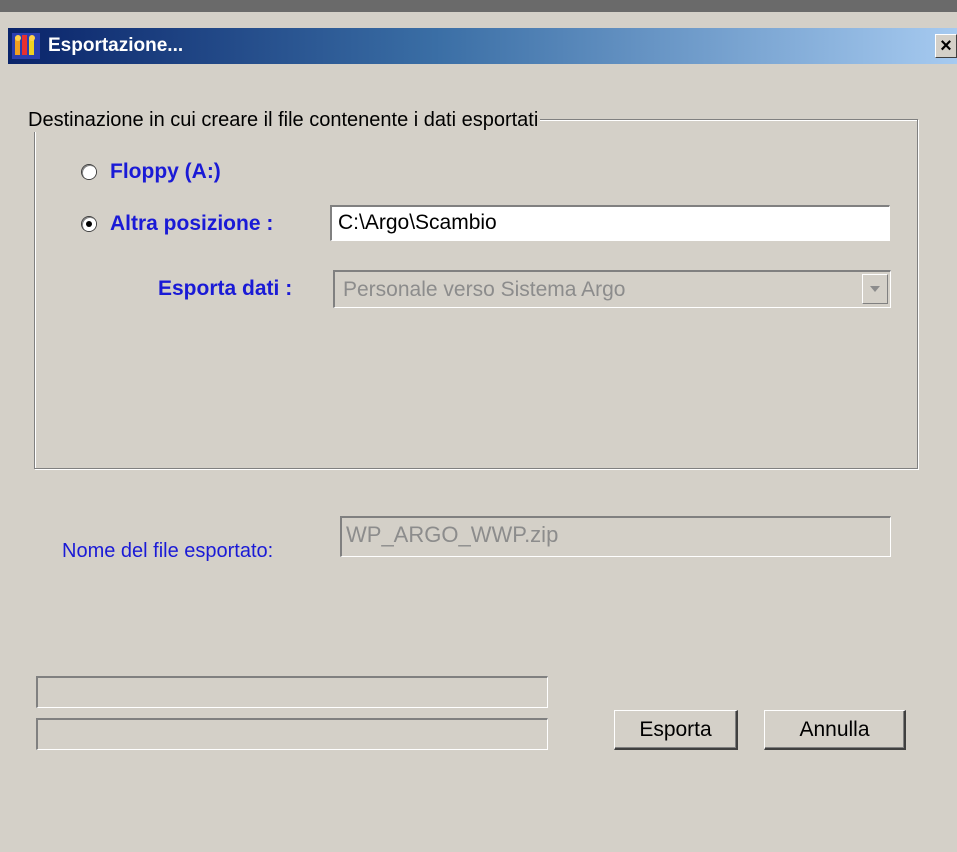  Describe the element at coordinates (676, 730) in the screenshot. I see `export-button: Esporta` at that location.